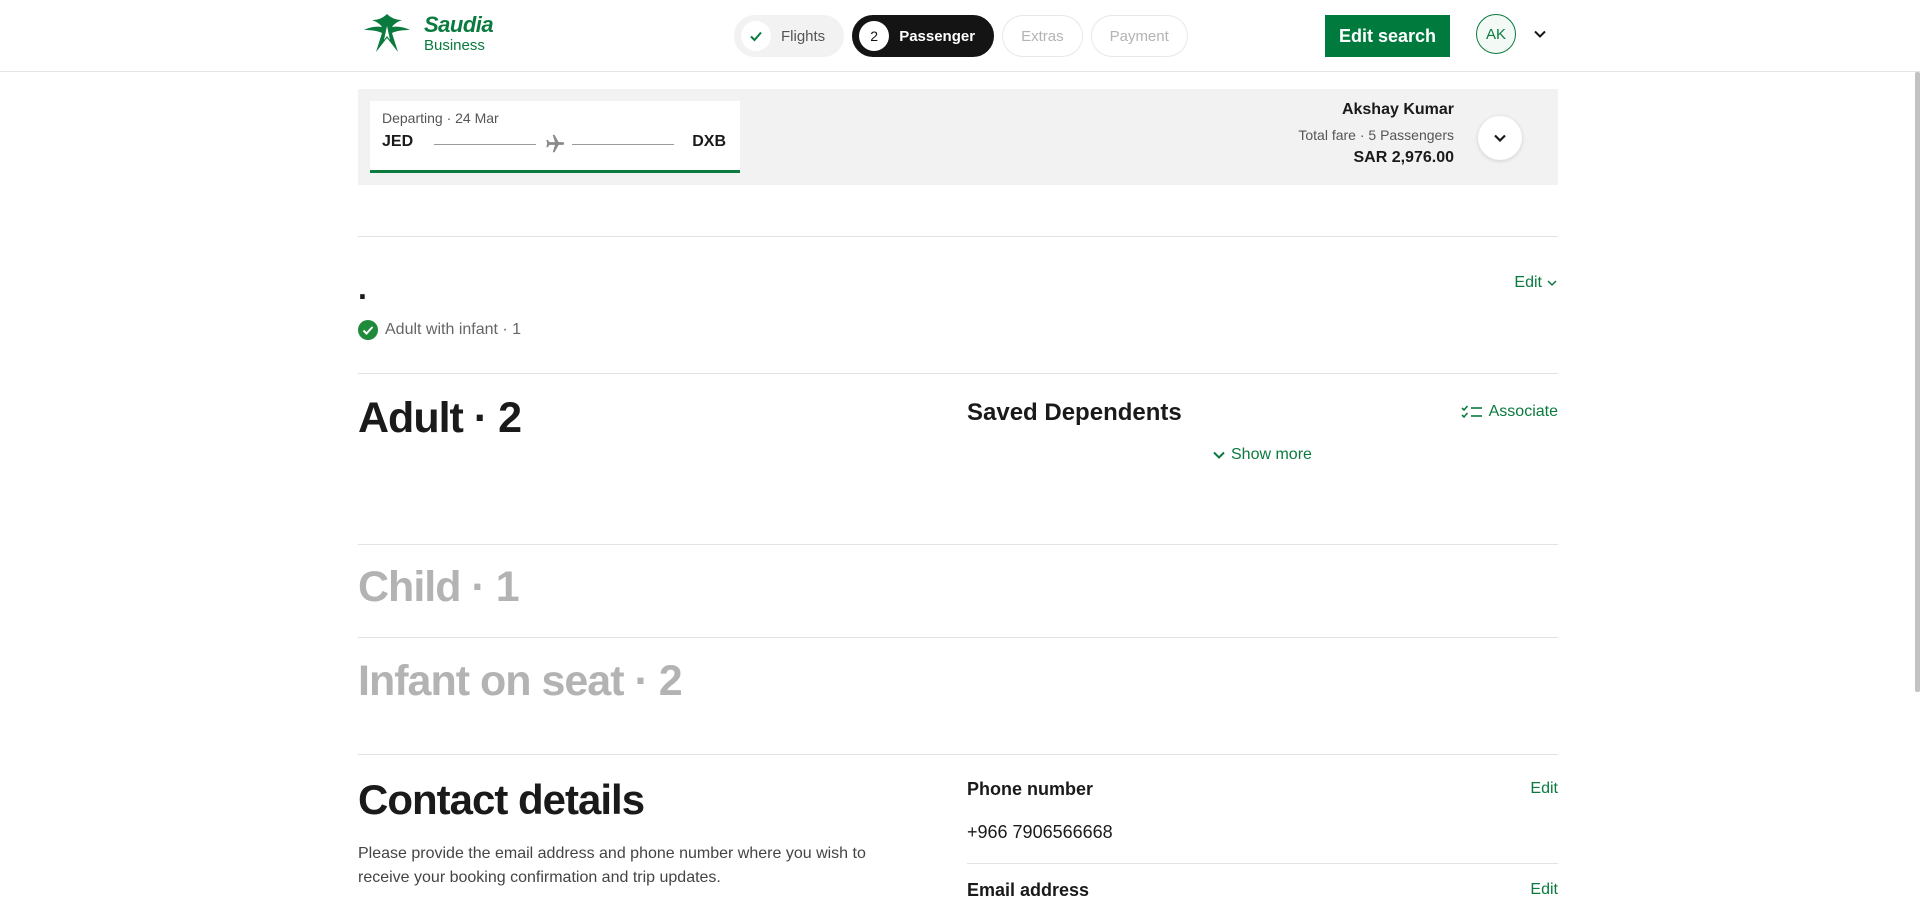  I want to click on step-label: Flights, so click(803, 36).